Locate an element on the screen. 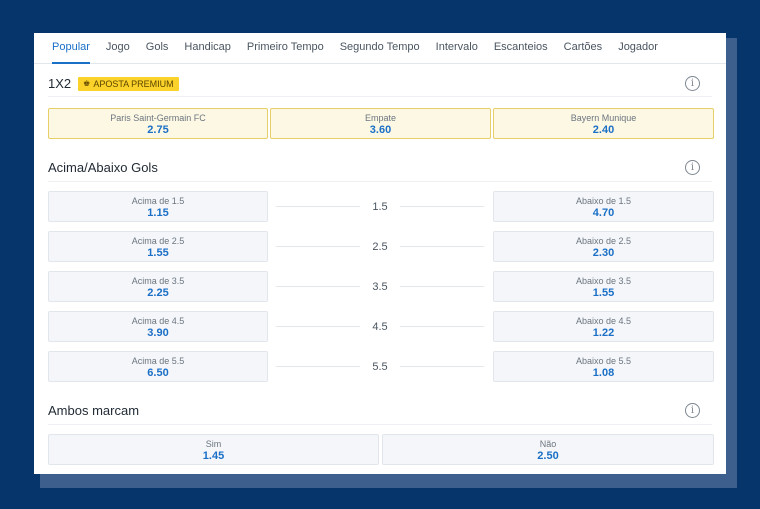 The width and height of the screenshot is (760, 509). odd-label: Abaixo de 2.5 is located at coordinates (603, 241).